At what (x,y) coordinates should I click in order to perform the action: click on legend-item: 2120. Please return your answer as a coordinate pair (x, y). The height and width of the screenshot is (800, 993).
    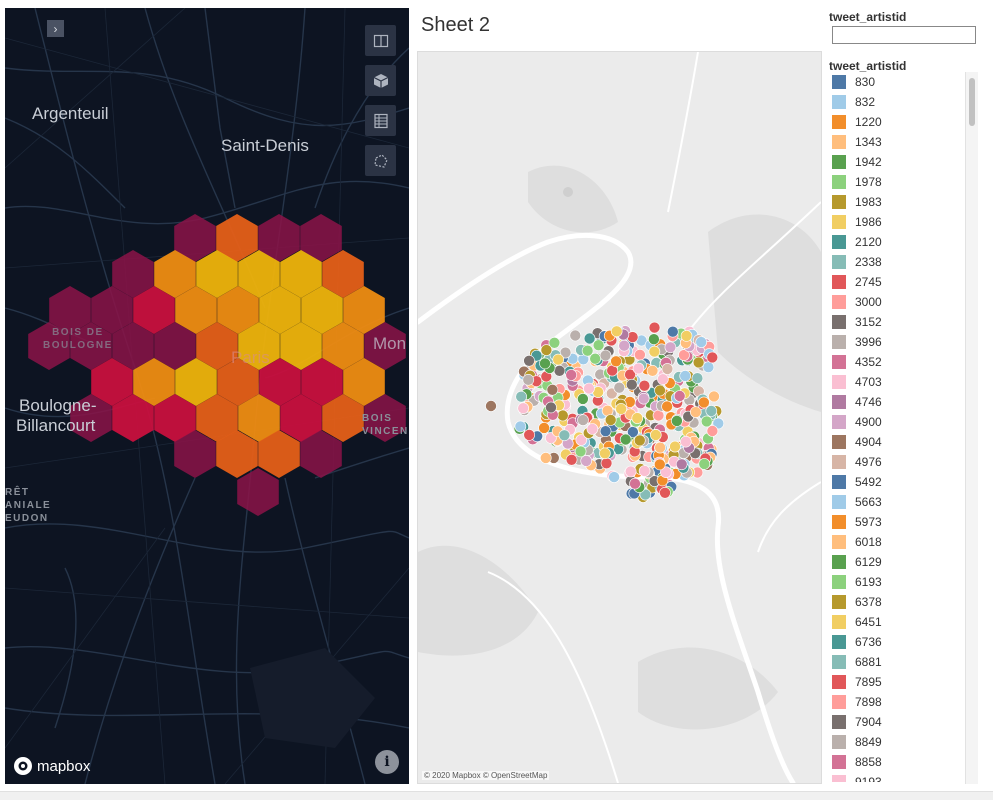
    Looking at the image, I should click on (903, 242).